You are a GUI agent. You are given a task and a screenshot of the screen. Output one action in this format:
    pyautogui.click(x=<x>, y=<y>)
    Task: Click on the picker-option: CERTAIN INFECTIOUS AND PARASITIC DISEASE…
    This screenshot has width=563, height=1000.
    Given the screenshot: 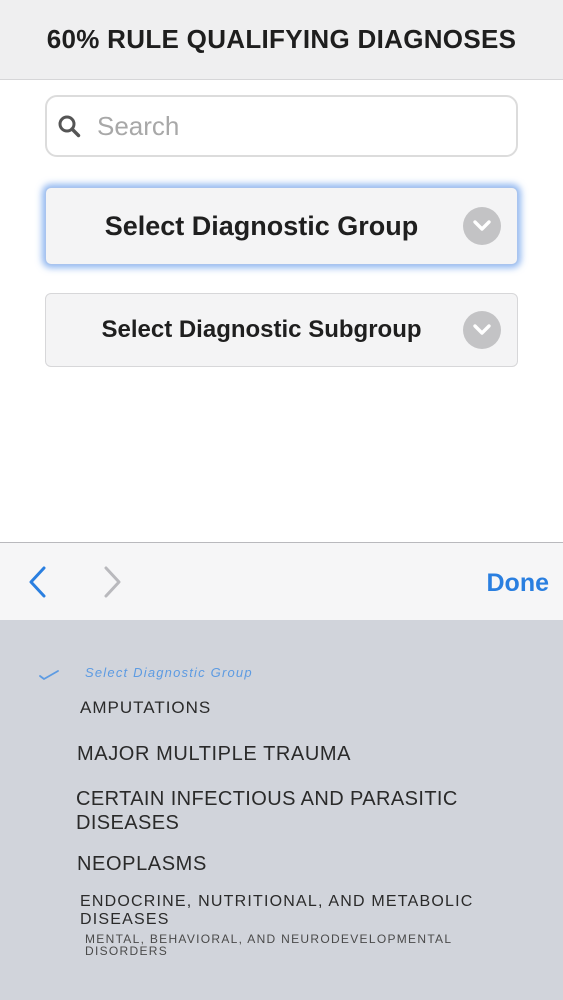 What is the action you would take?
    pyautogui.click(x=296, y=811)
    